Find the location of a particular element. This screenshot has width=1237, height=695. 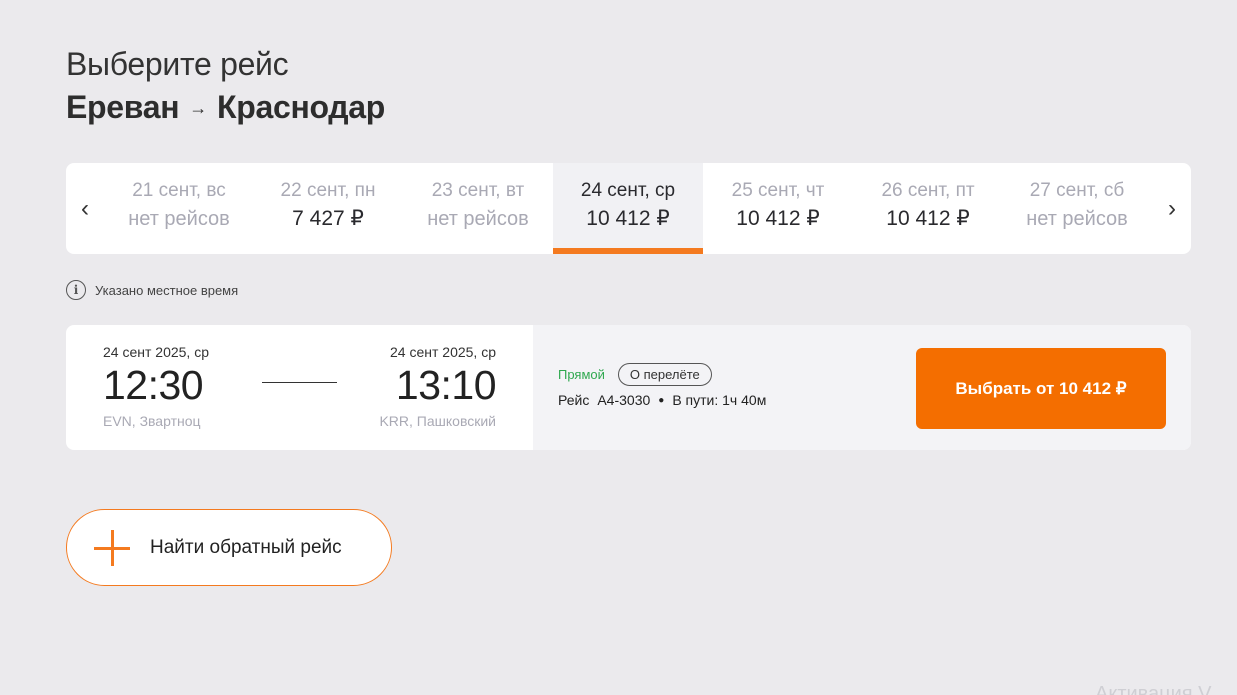

date-tab-date: 24 сент, ср is located at coordinates (628, 190).